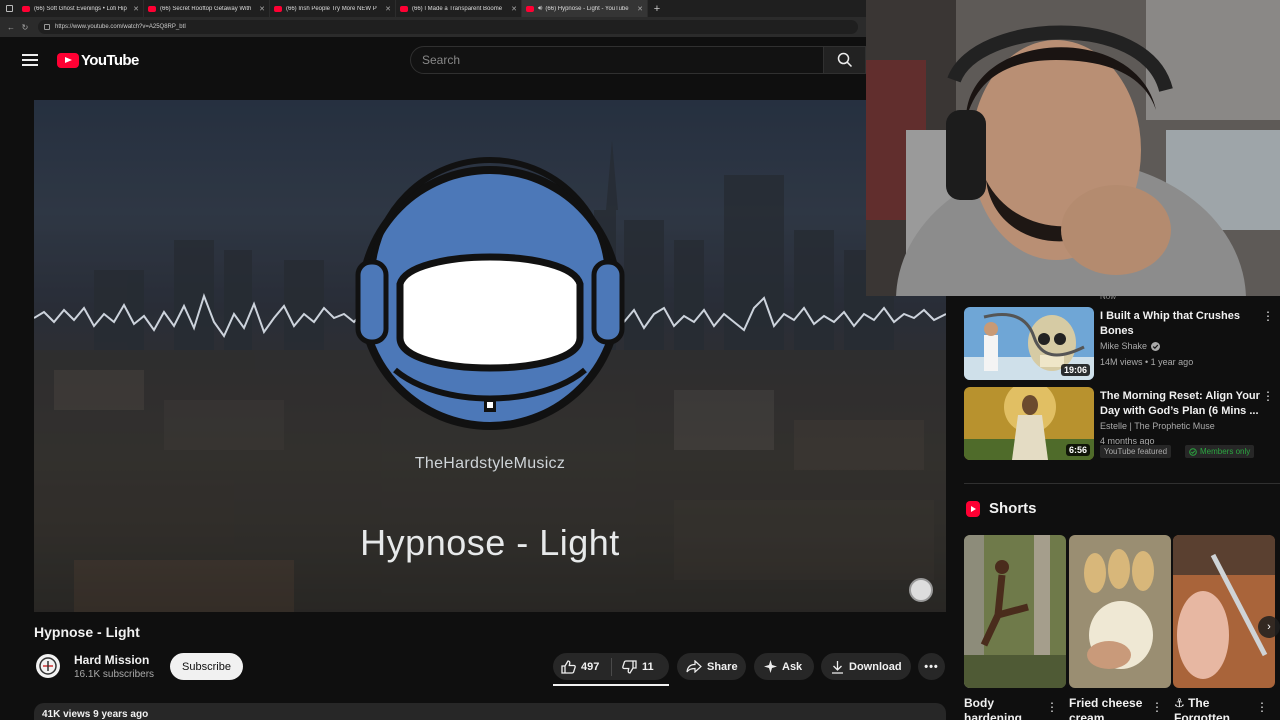  I want to click on youtube-header: YouTube, so click(433, 60).